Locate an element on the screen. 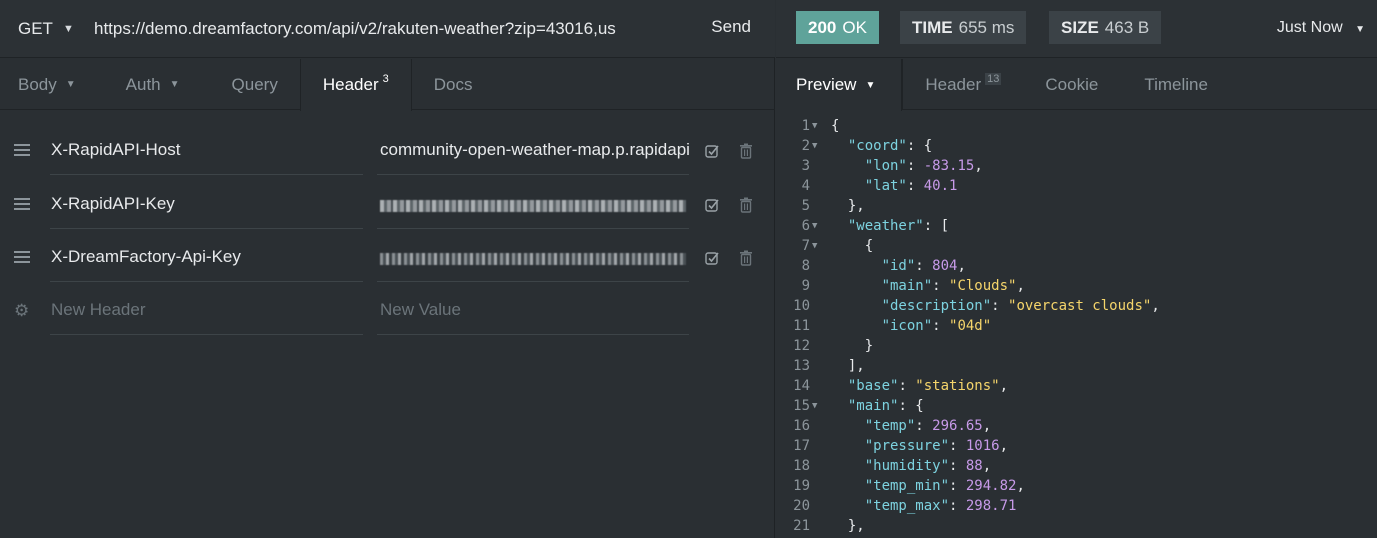 The image size is (1377, 538). code-line: 1 ▼ { is located at coordinates (1076, 126).